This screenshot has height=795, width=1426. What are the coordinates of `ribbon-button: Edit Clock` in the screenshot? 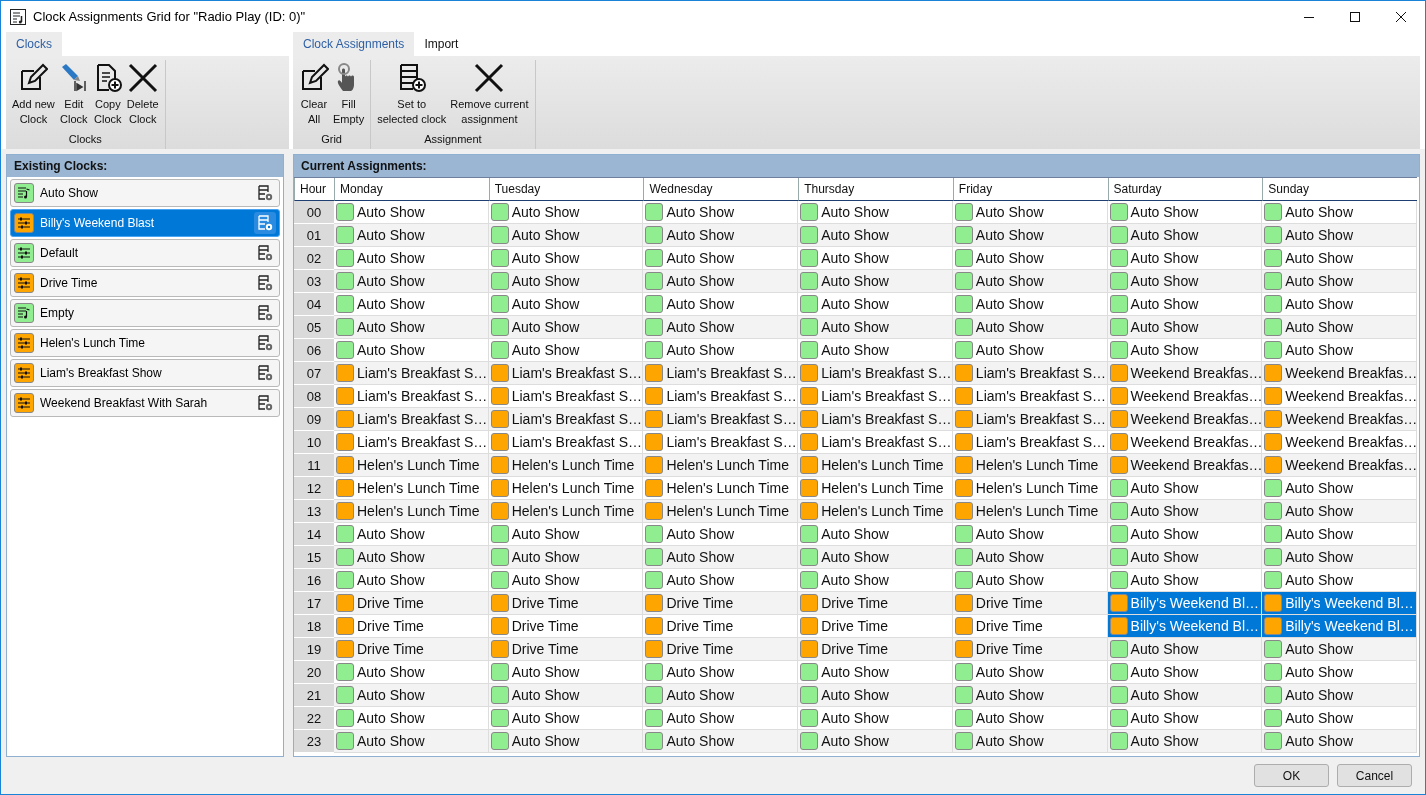 It's located at (73, 96).